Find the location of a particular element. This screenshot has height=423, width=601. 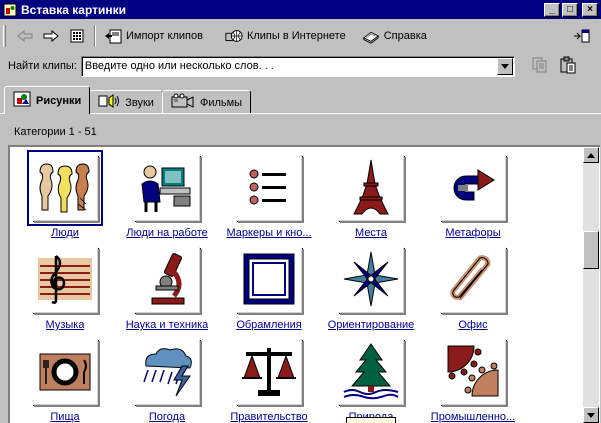

category-nature: Природа is located at coordinates (371, 381).